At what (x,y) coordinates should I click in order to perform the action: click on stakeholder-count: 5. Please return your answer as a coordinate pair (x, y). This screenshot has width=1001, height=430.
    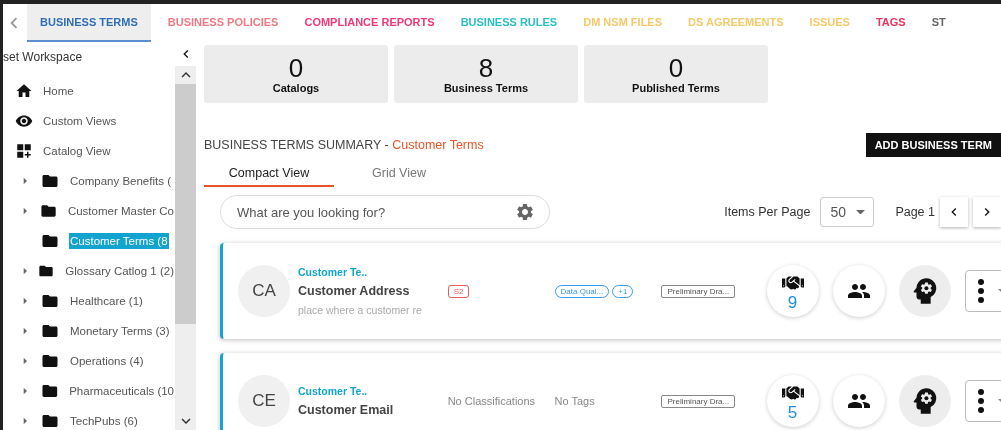
    Looking at the image, I should click on (792, 412).